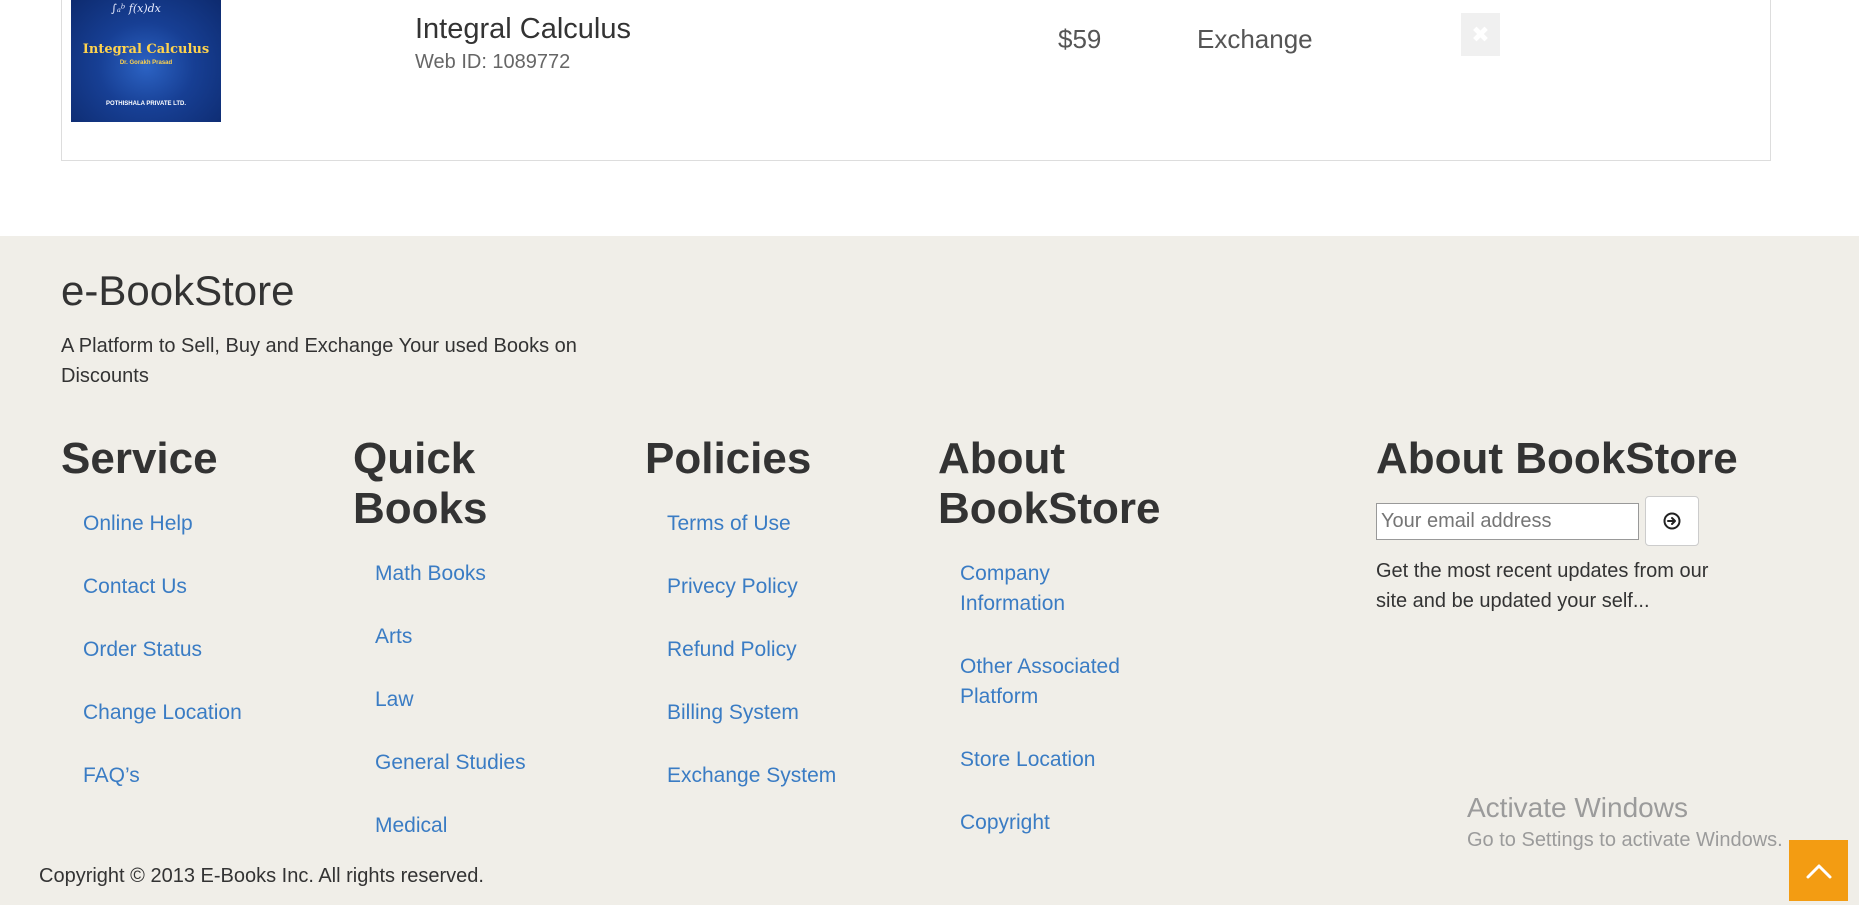 The width and height of the screenshot is (1859, 905). Describe the element at coordinates (464, 574) in the screenshot. I see `footer-link-math-books: Math Books` at that location.